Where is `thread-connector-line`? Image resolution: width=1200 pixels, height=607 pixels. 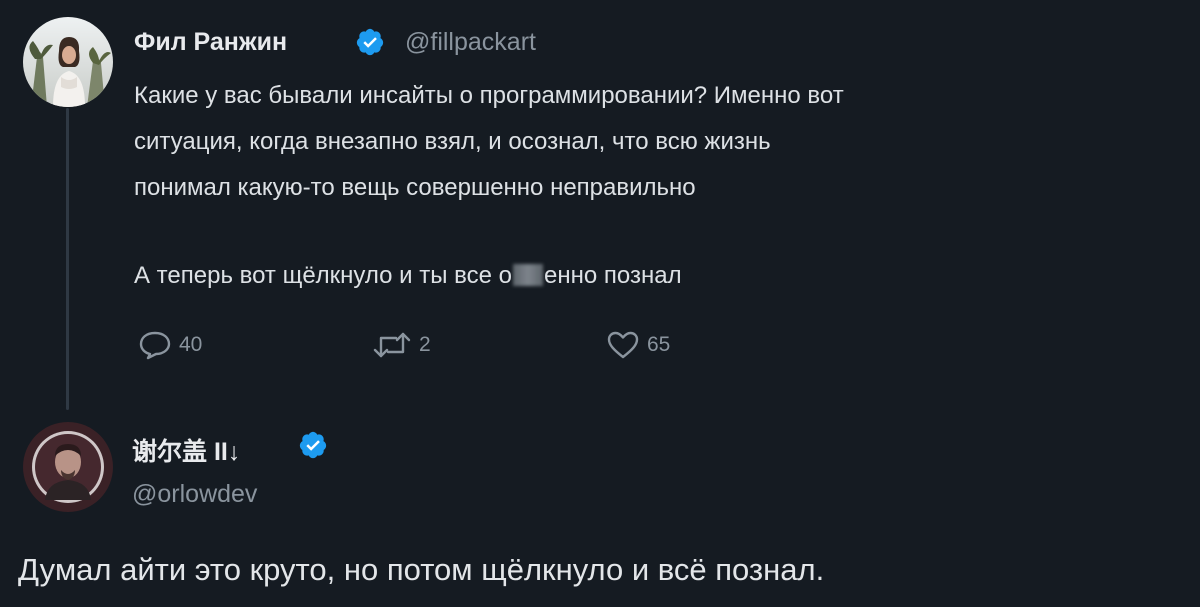
thread-connector-line is located at coordinates (67, 259).